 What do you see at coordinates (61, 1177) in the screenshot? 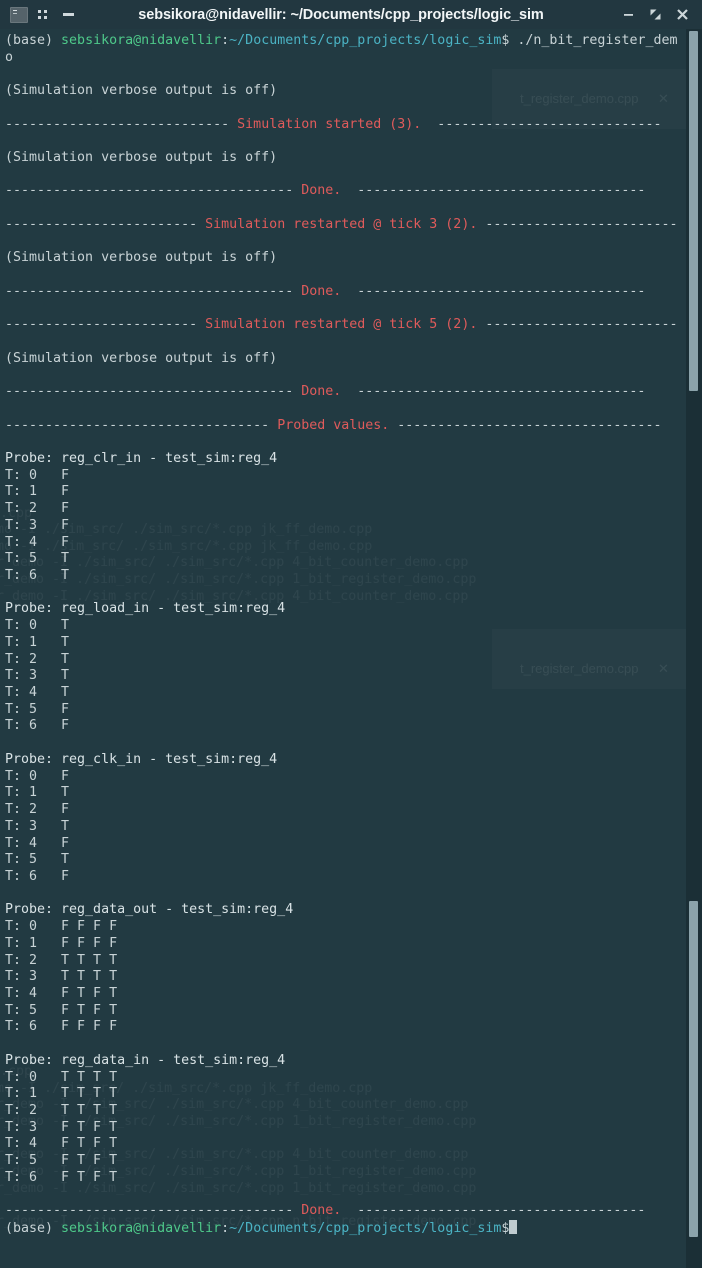
I see `probe-row: T: 6 F T F T` at bounding box center [61, 1177].